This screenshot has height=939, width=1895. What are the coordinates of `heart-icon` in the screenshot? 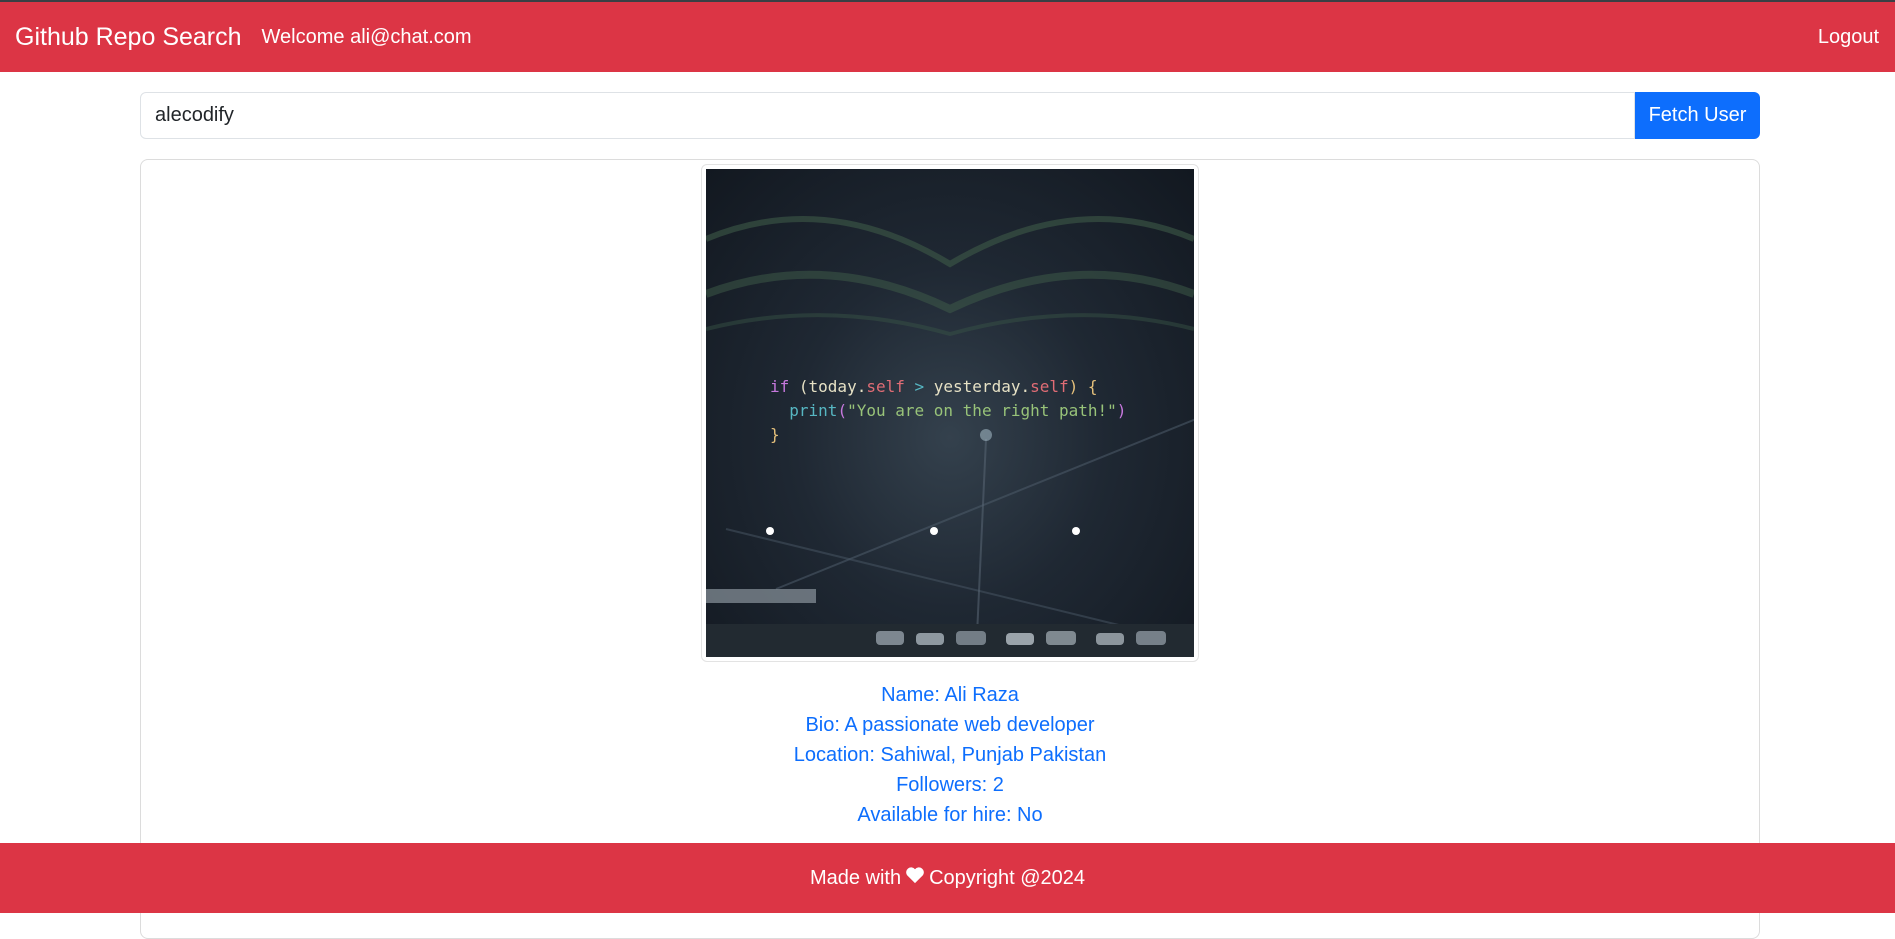 It's located at (915, 878).